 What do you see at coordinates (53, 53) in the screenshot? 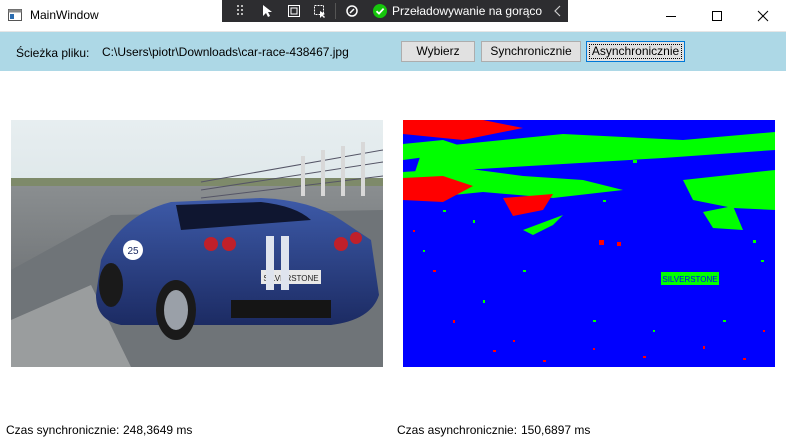
I see `file-path-label: Ścieżka pliku:` at bounding box center [53, 53].